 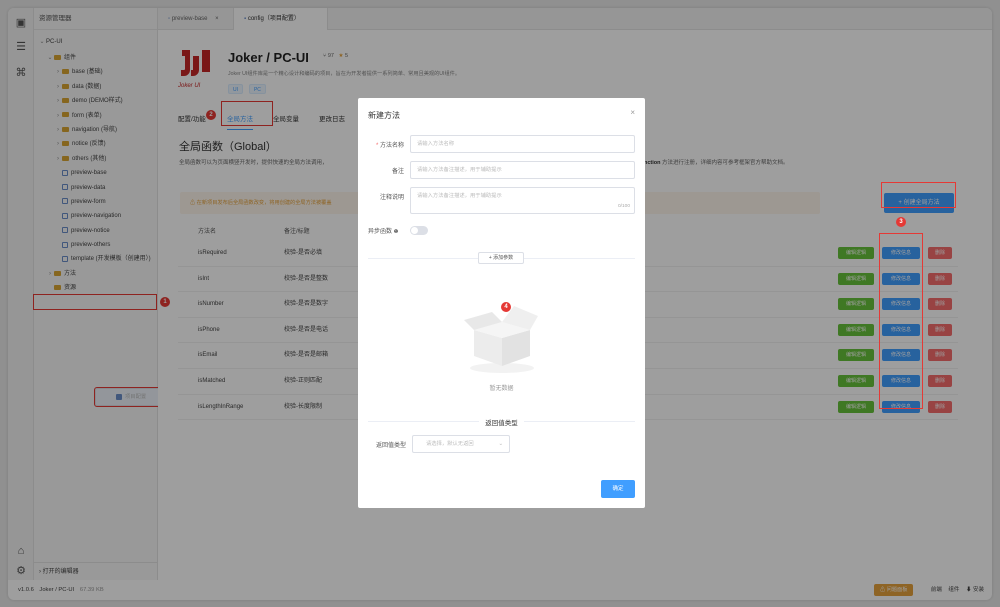 What do you see at coordinates (384, 115) in the screenshot?
I see `dialog-title: 新建方法` at bounding box center [384, 115].